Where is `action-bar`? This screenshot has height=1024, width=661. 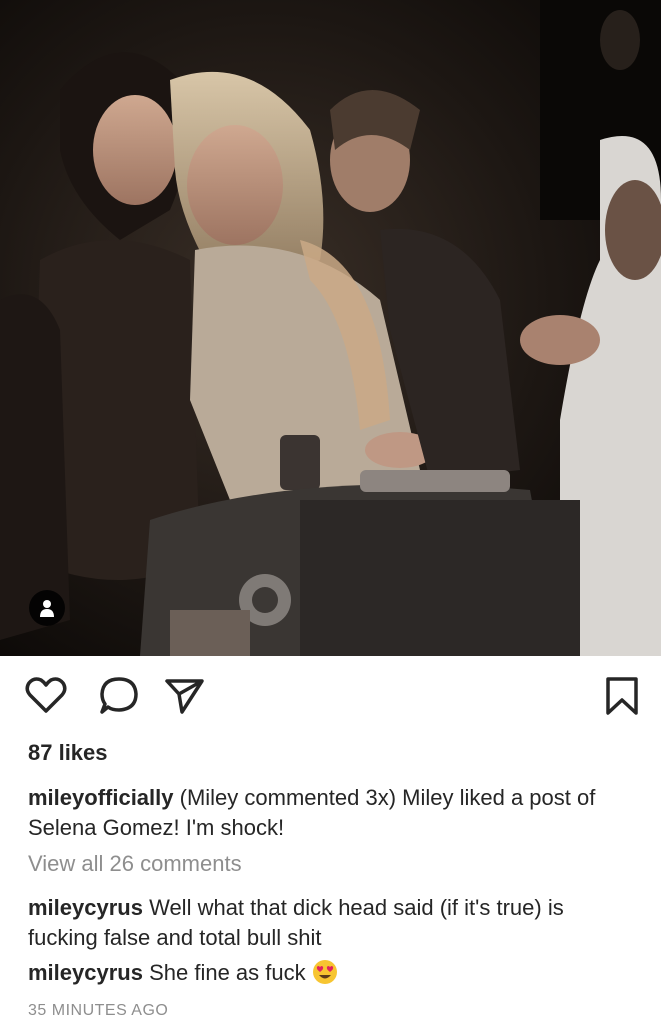 action-bar is located at coordinates (330, 698).